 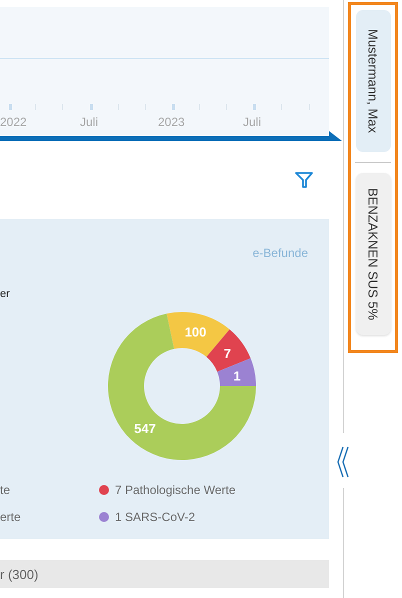 I want to click on slice-label: 1, so click(x=237, y=376).